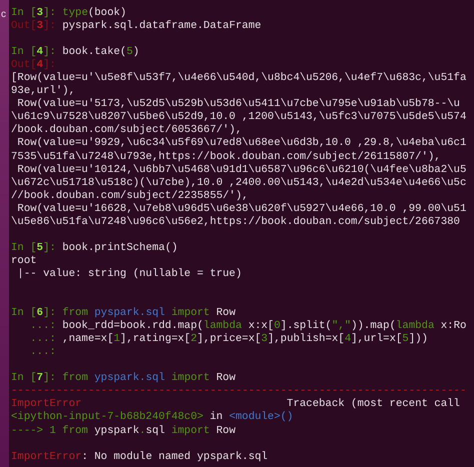 The image size is (474, 467). I want to click on code-line: Out[4]:, so click(33, 65).